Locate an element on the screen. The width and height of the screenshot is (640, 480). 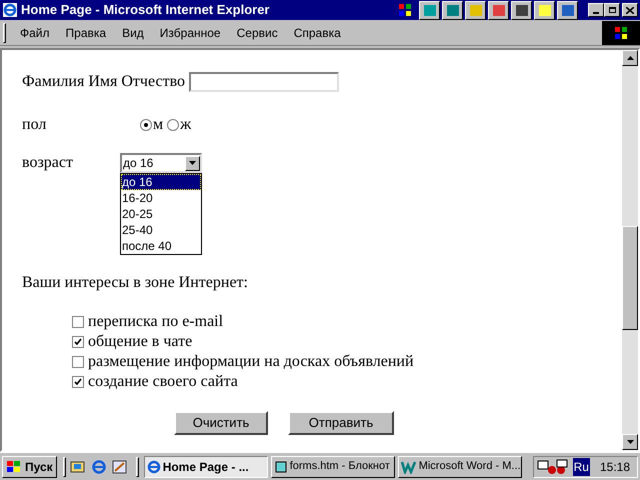
close-icon is located at coordinates (630, 10).